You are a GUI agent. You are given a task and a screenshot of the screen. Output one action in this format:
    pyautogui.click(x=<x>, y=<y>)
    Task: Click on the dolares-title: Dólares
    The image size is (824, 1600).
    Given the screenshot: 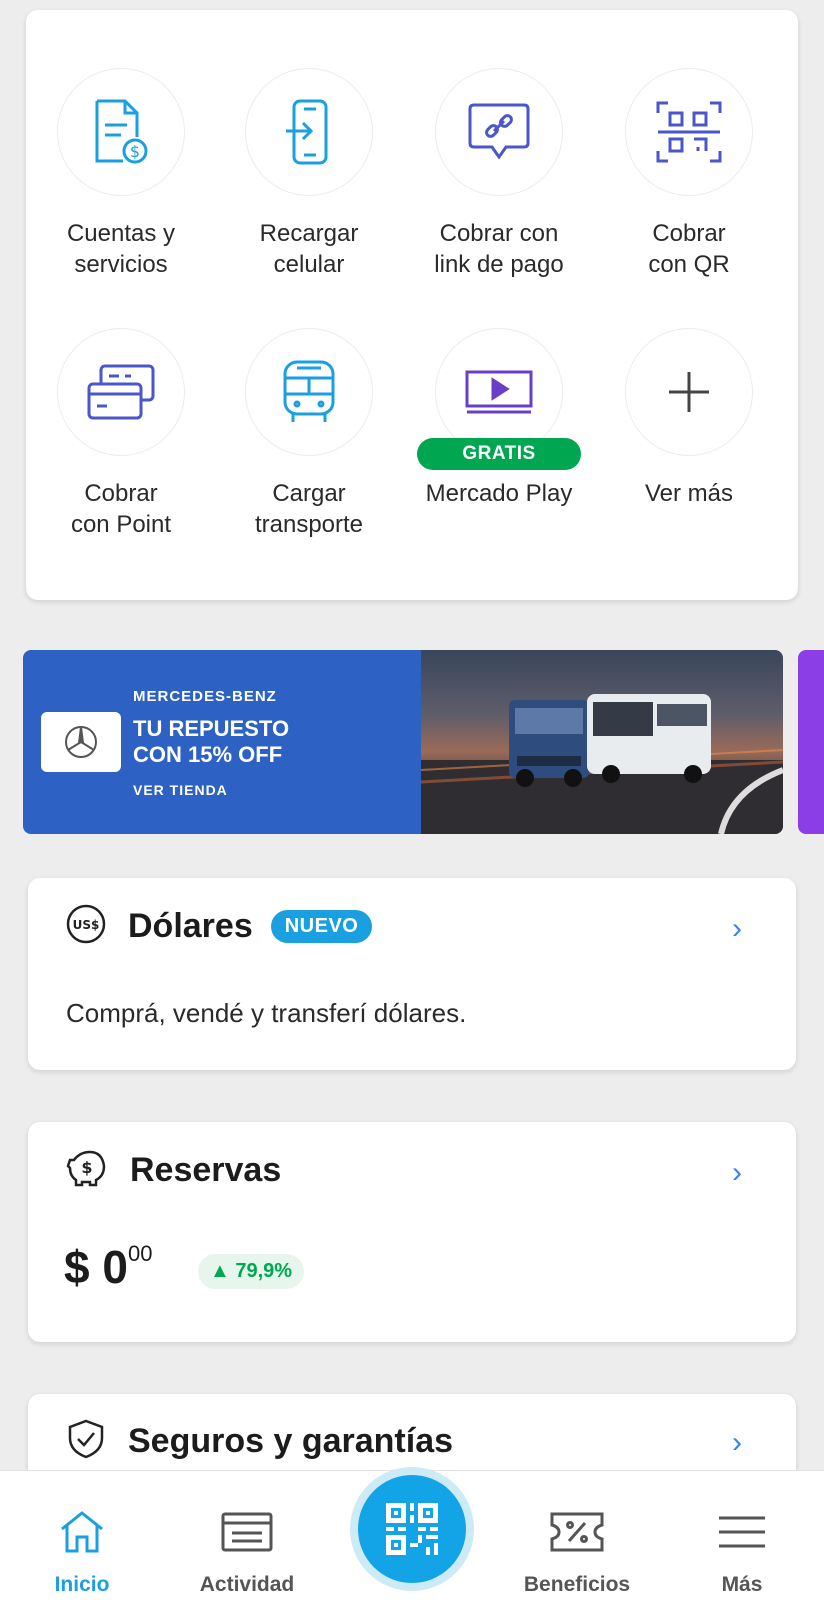 What is the action you would take?
    pyautogui.click(x=190, y=926)
    